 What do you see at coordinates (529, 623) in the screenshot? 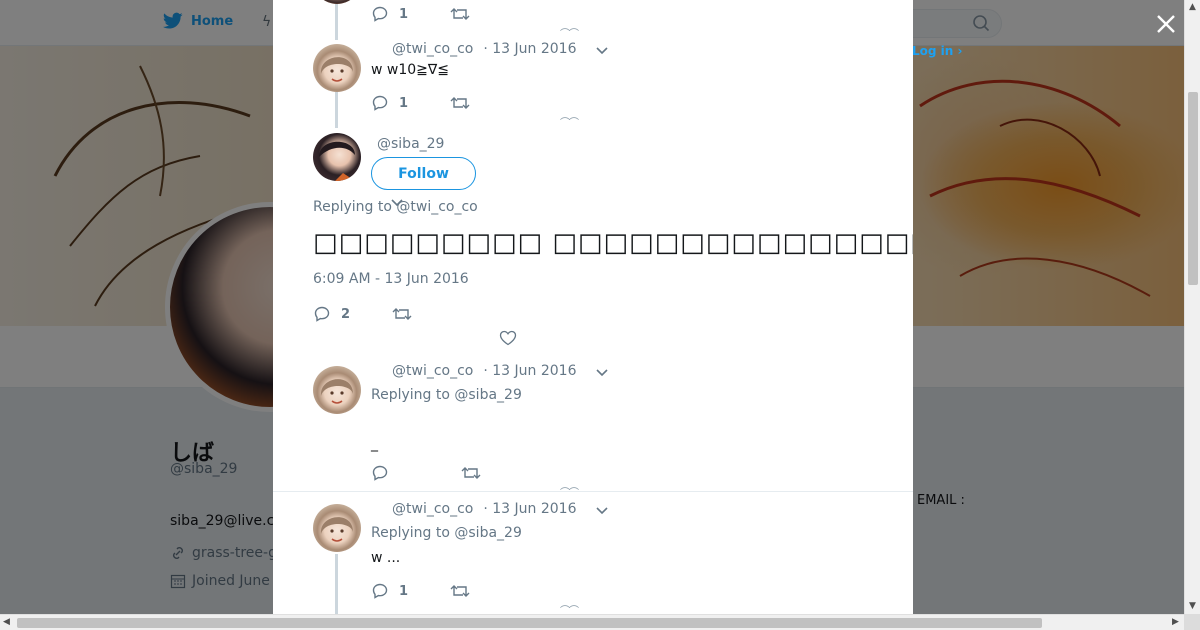
I see `horizontal-scroll-thumb` at bounding box center [529, 623].